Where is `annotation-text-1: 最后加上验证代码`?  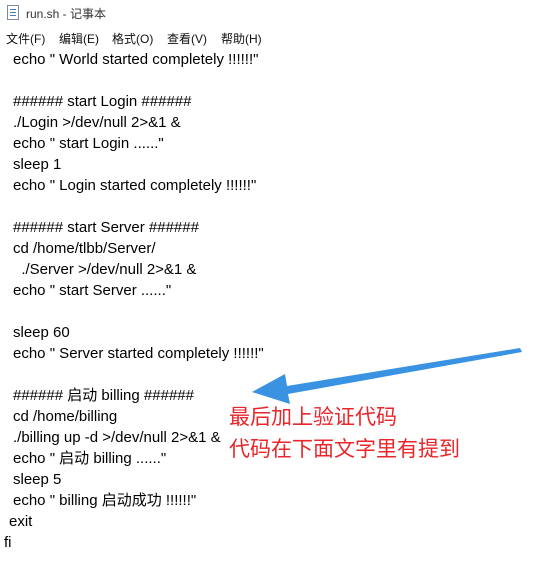 annotation-text-1: 最后加上验证代码 is located at coordinates (313, 417).